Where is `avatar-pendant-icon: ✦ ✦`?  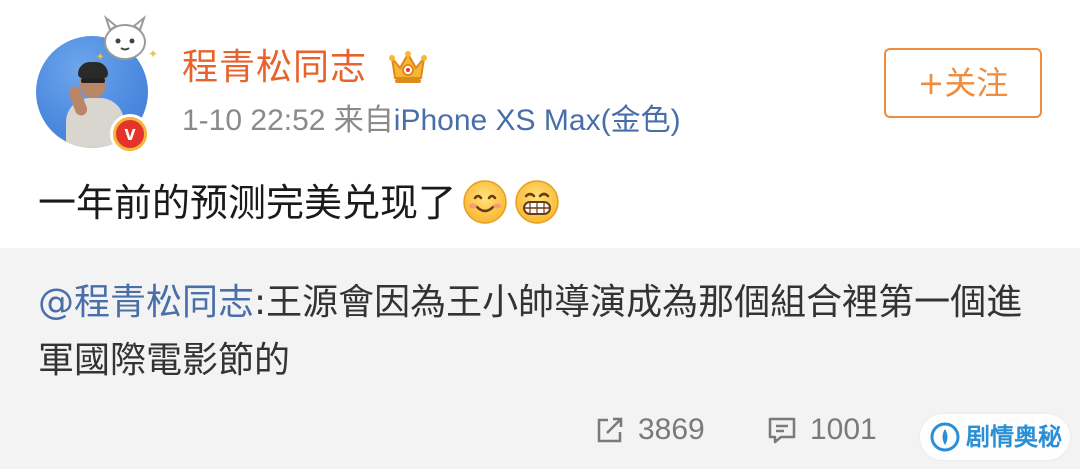 avatar-pendant-icon: ✦ ✦ is located at coordinates (127, 39).